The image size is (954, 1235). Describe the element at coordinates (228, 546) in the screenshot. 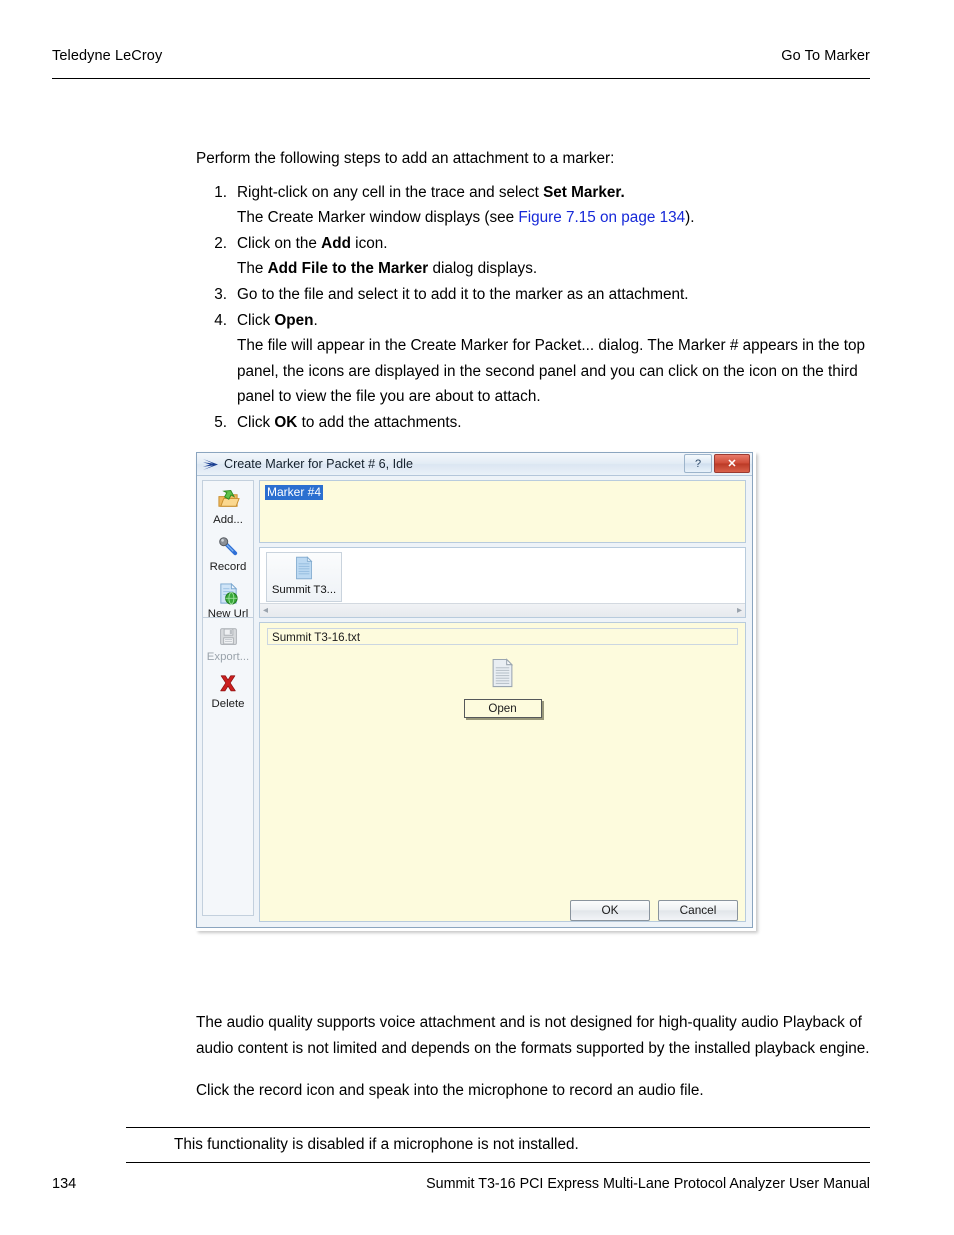

I see `microphone-icon` at that location.